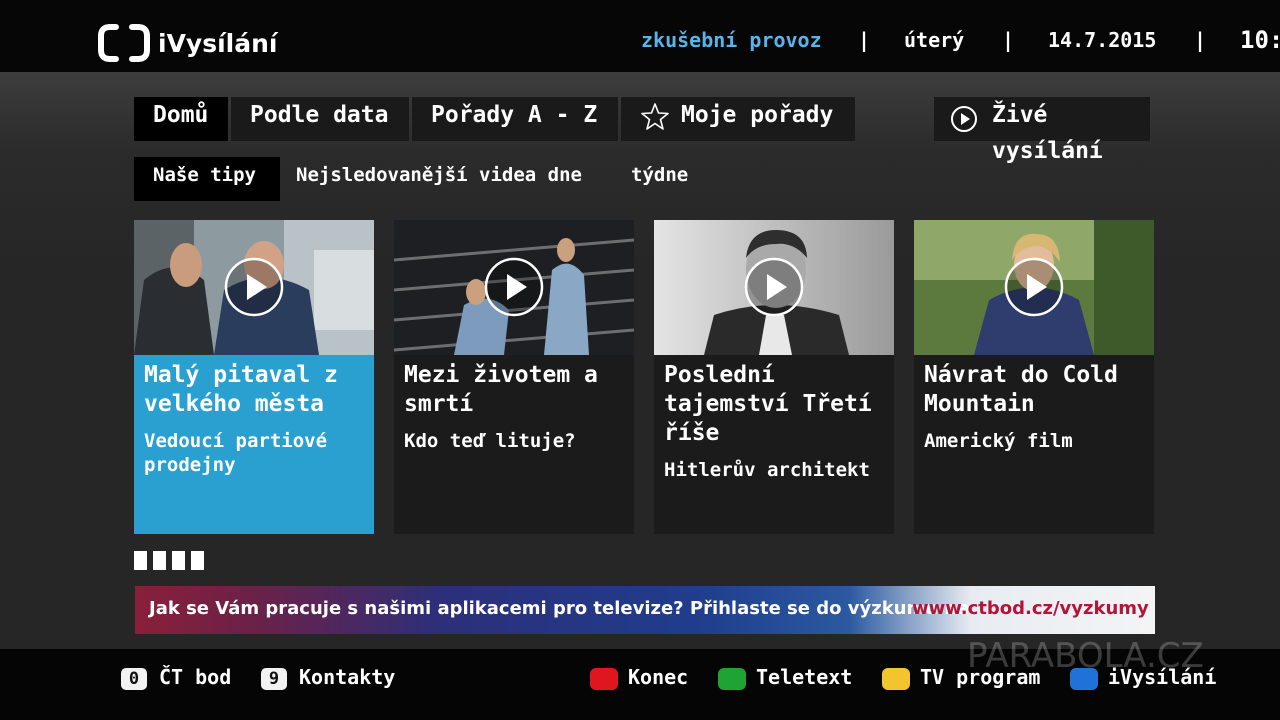  I want to click on tab-my-shows: Moje pořady, so click(738, 119).